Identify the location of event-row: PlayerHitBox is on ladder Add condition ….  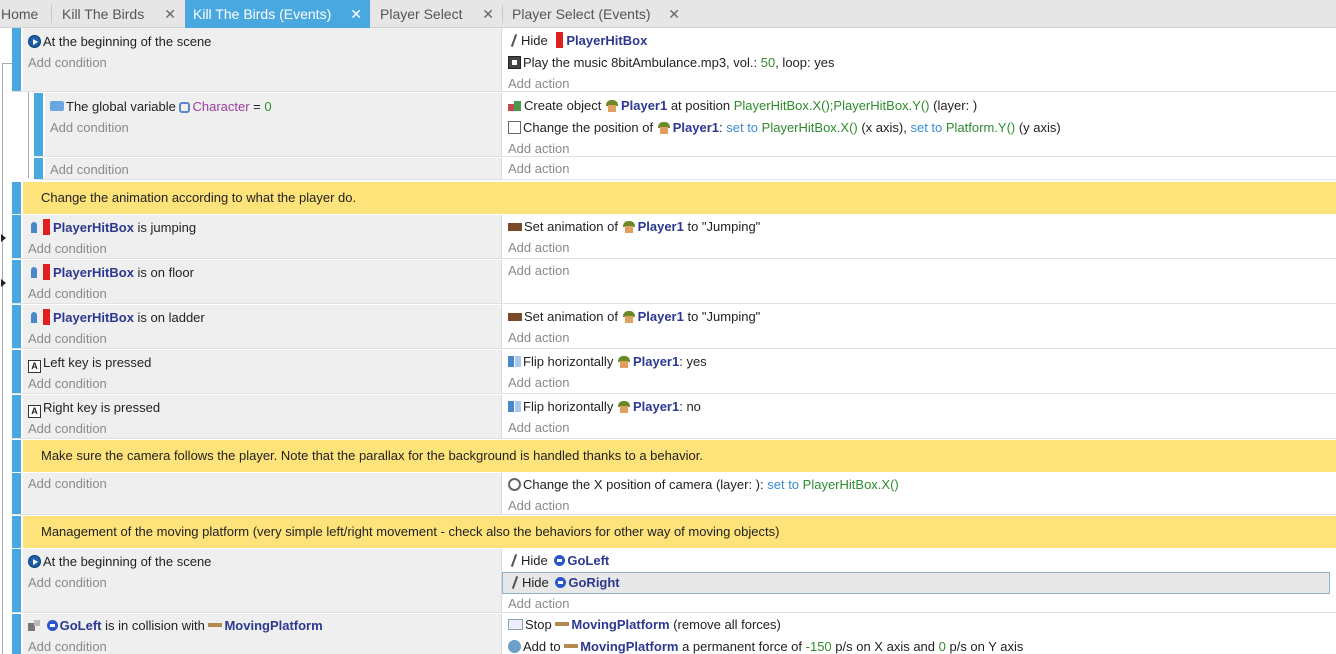
(674, 327).